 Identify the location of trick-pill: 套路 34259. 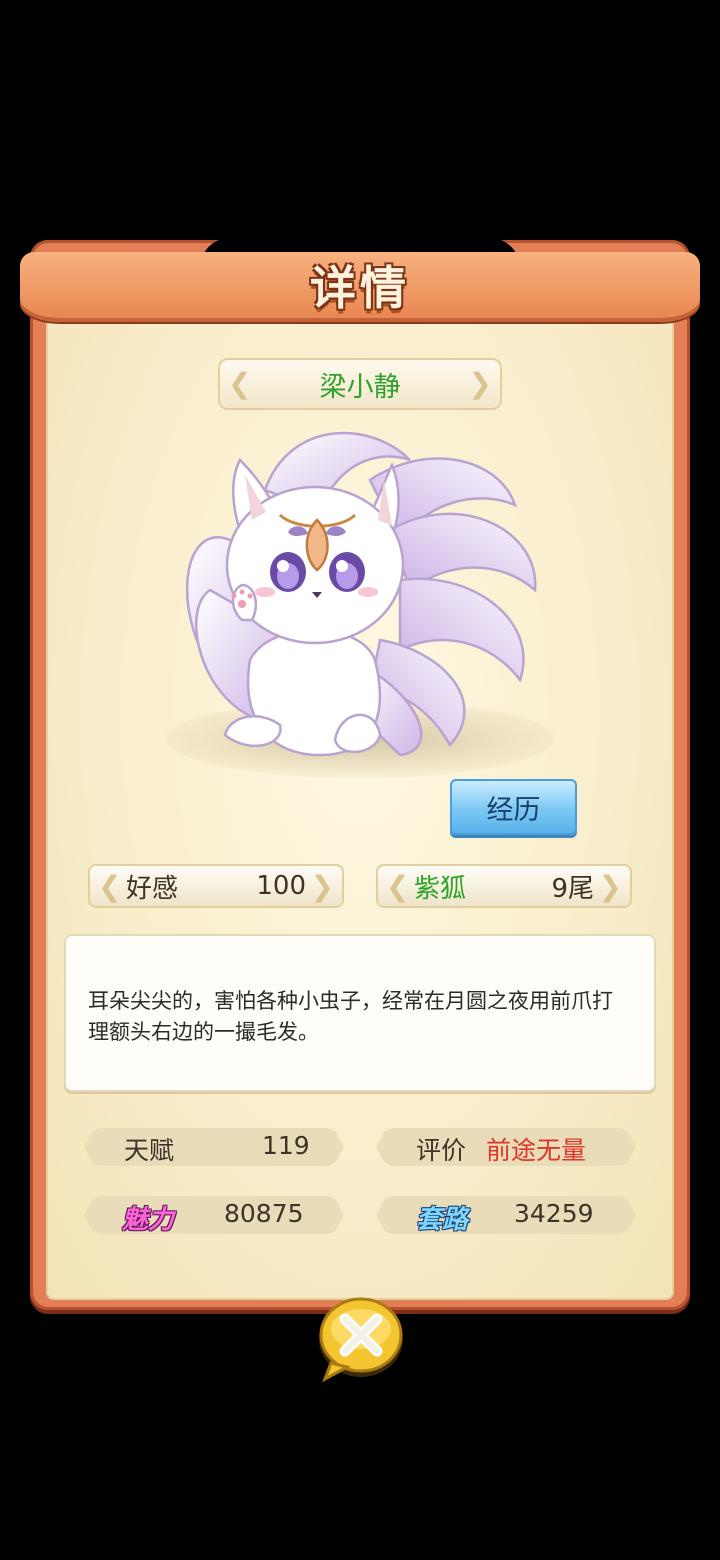
(506, 1215).